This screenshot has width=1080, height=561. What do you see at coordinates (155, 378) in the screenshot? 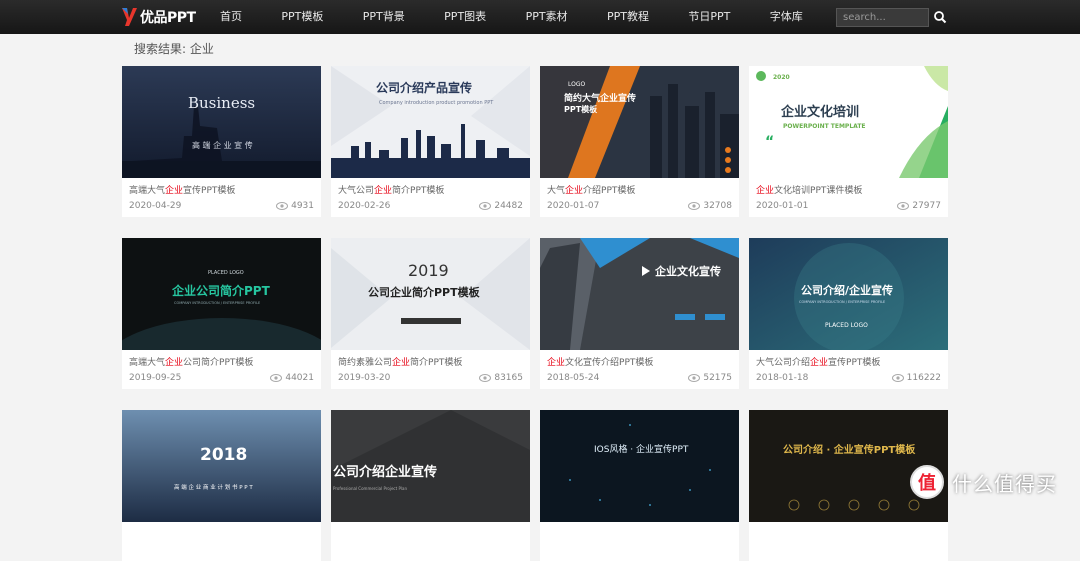
I see `template-date: 2019-09-25` at bounding box center [155, 378].